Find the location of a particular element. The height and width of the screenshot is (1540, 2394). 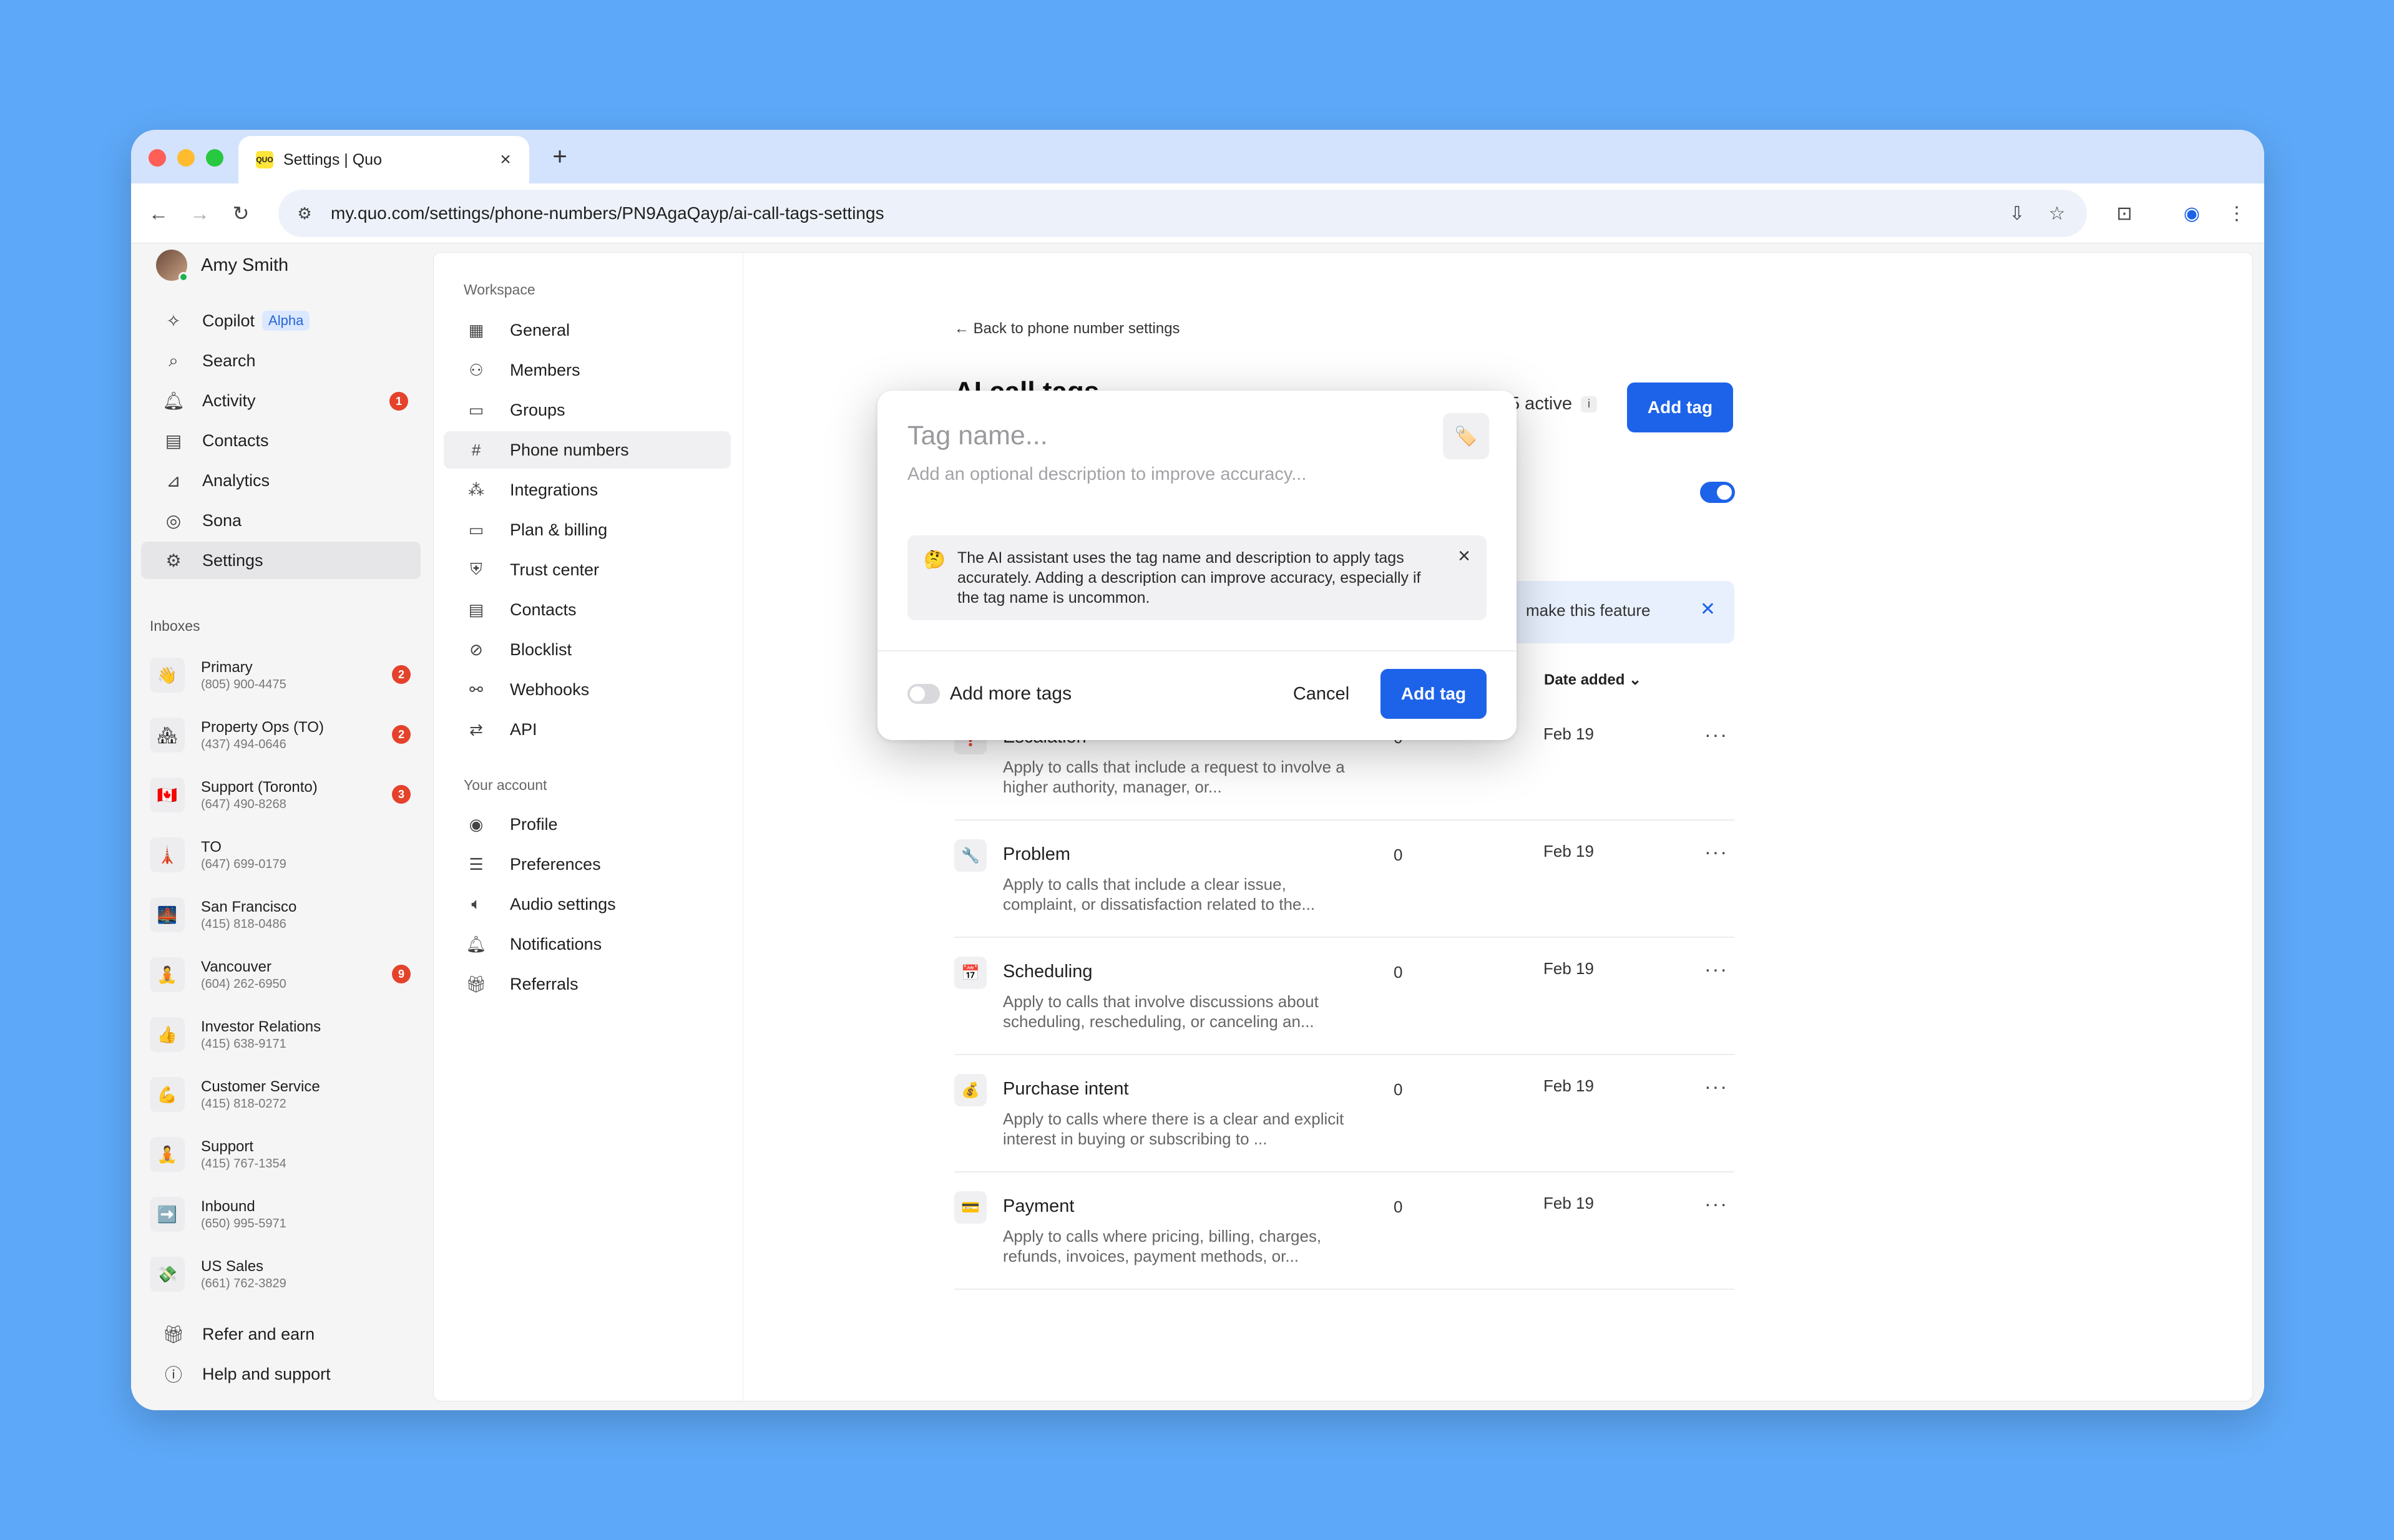

inbox-item: 🧘 Vancouver (604) 262-6950 9 is located at coordinates (285, 975).